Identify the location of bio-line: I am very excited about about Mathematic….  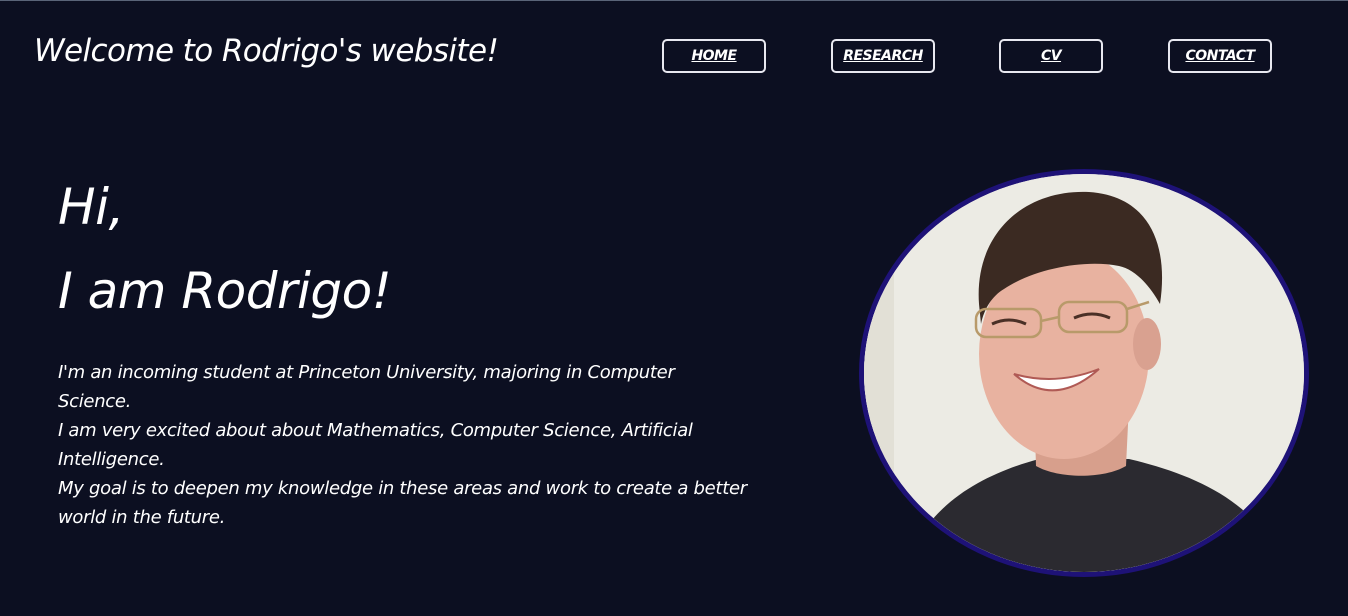
(375, 445).